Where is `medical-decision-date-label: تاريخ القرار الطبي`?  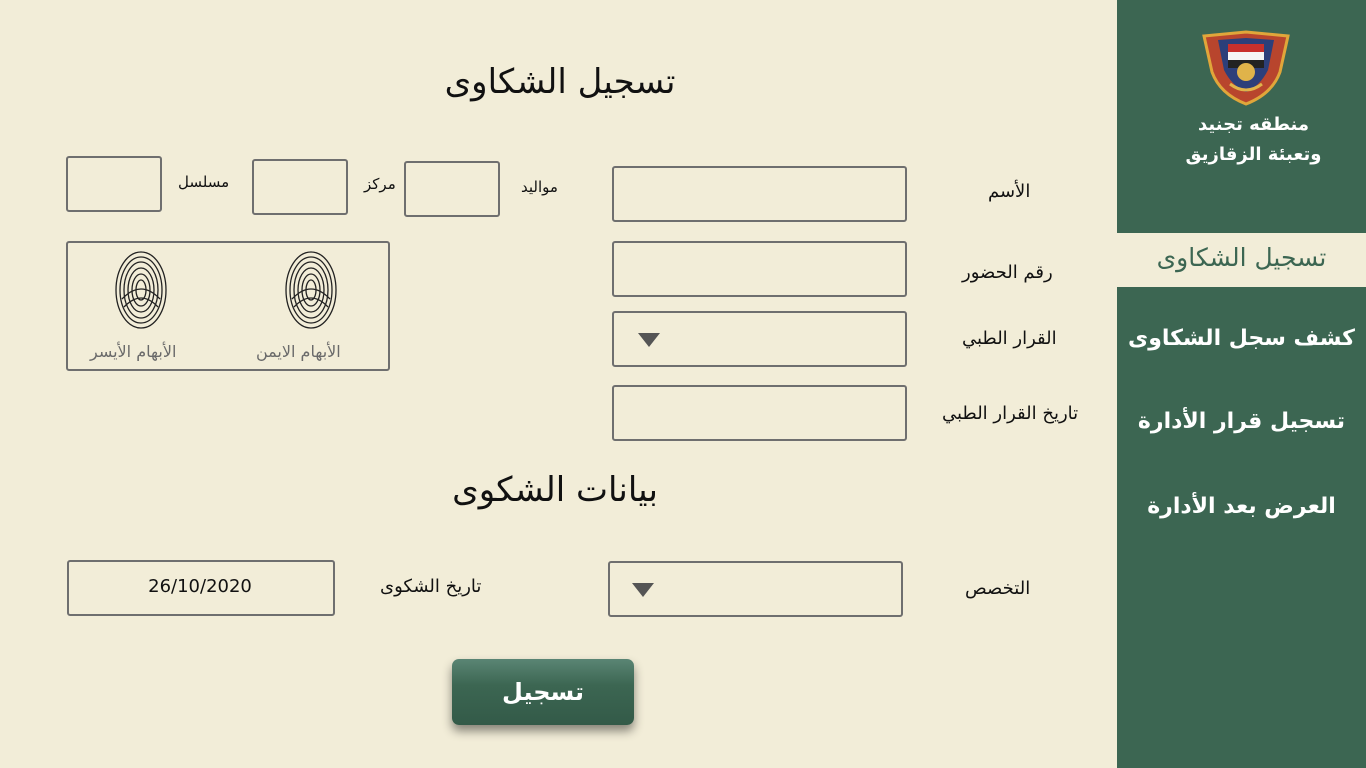
medical-decision-date-label: تاريخ القرار الطبي is located at coordinates (1010, 413).